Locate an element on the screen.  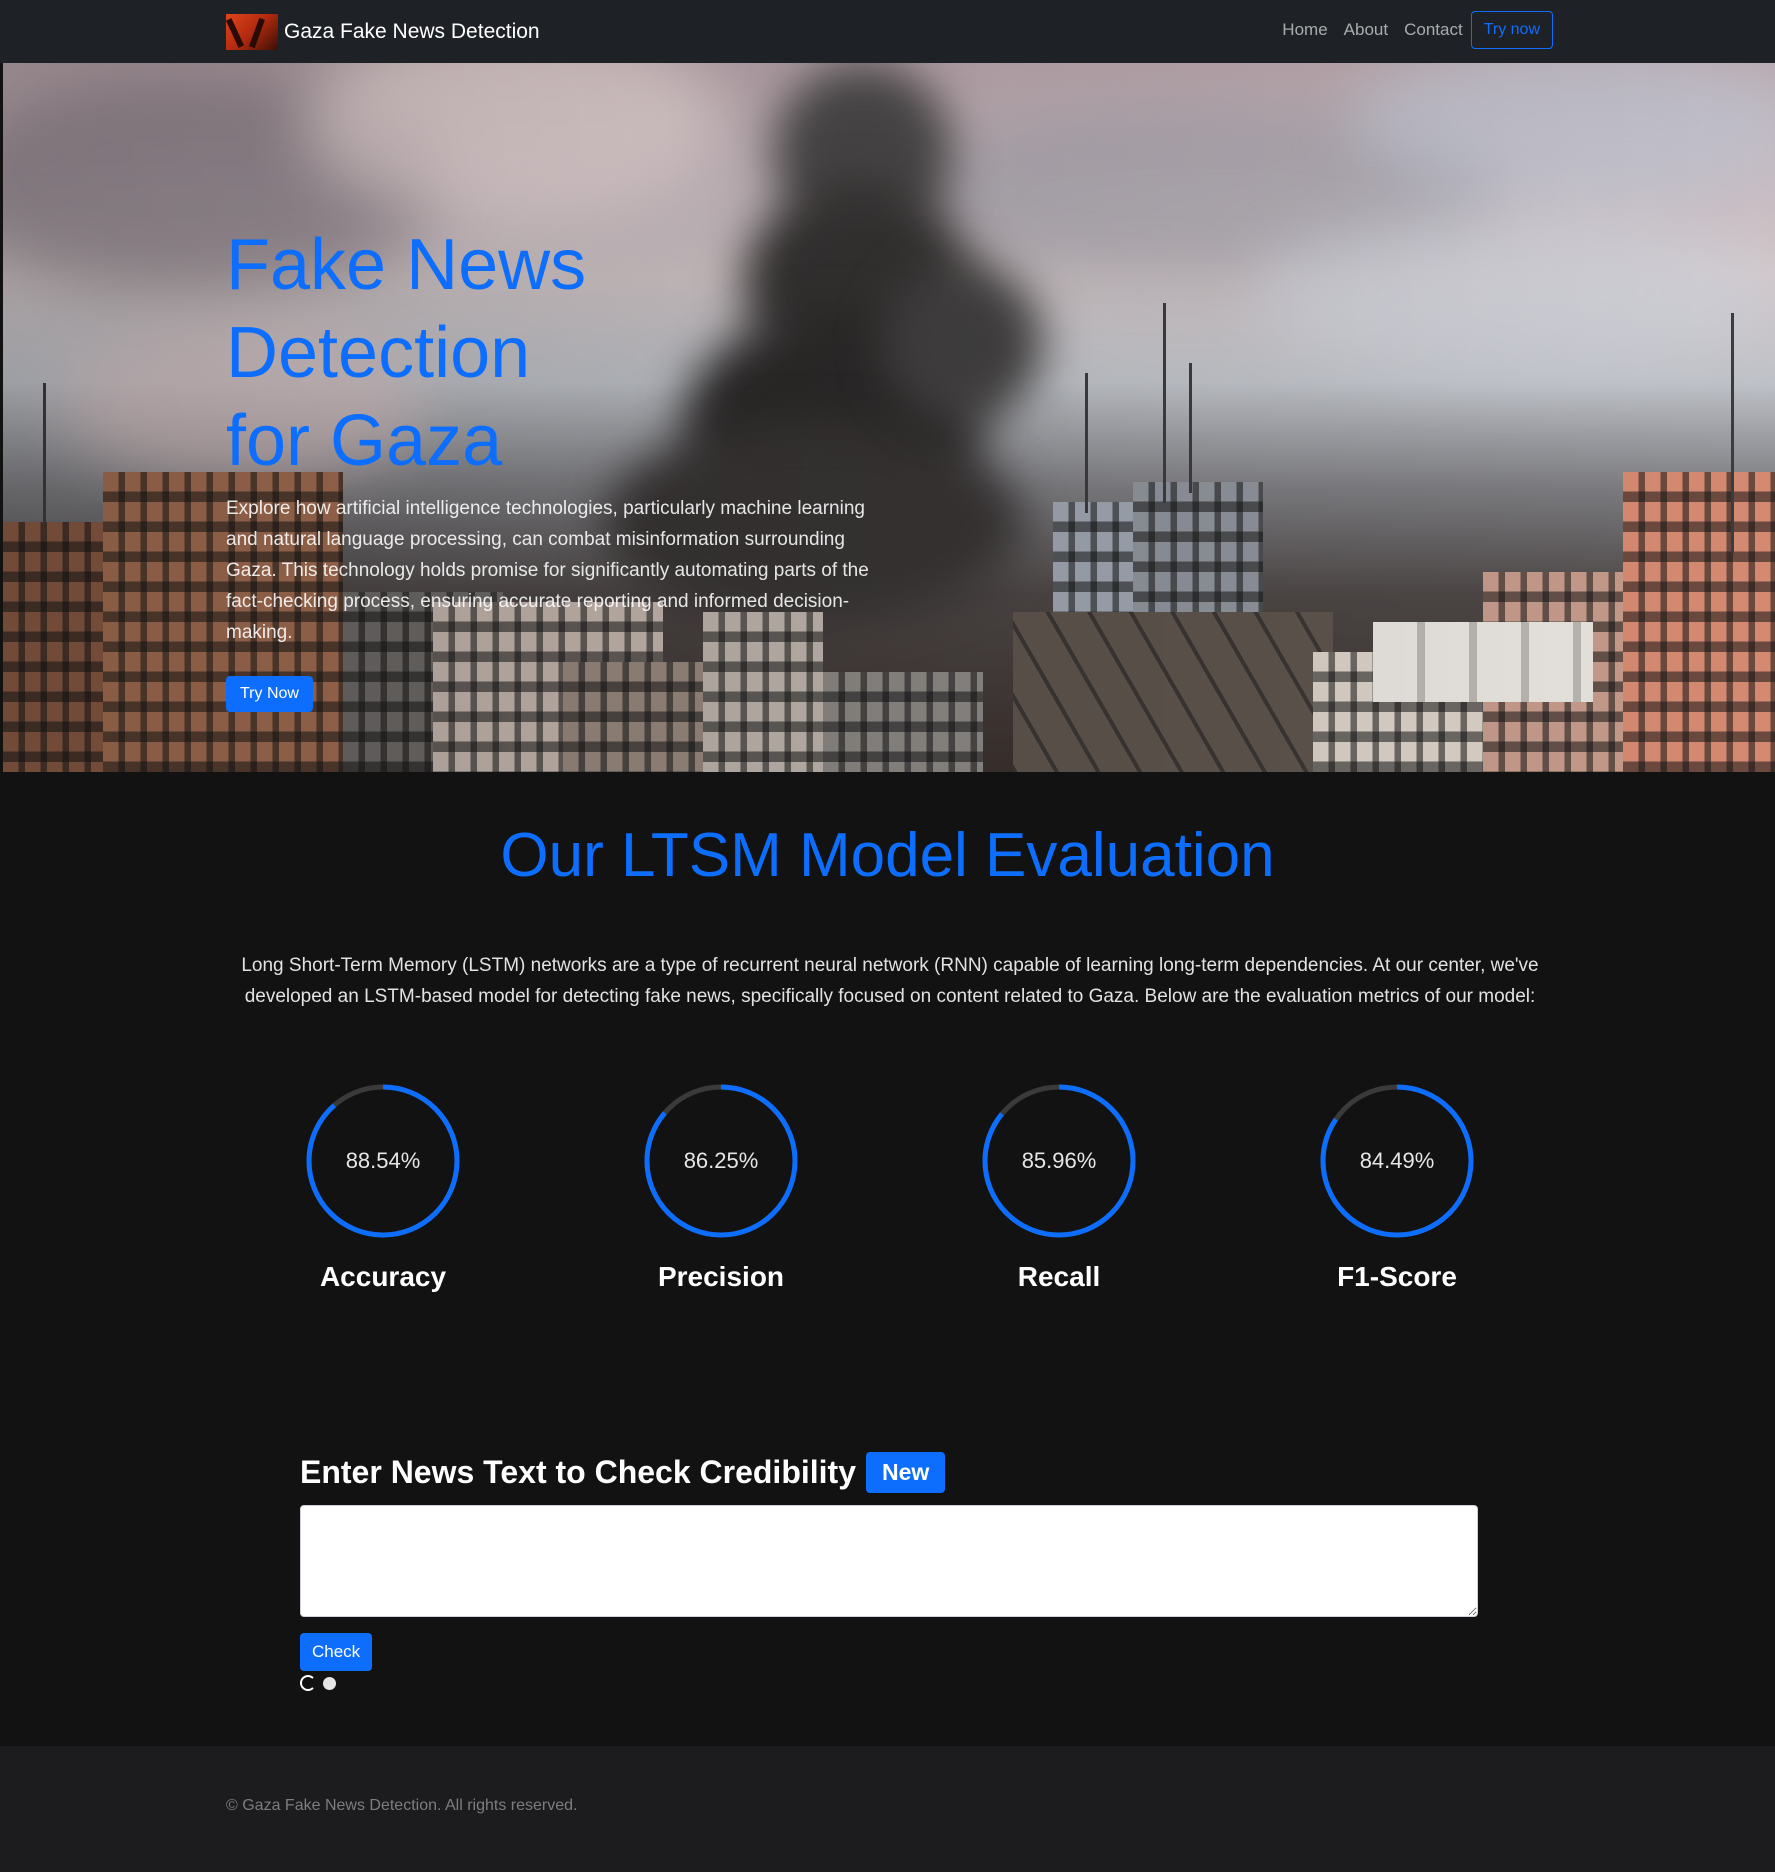
metric-value: 86.25% is located at coordinates (721, 1160).